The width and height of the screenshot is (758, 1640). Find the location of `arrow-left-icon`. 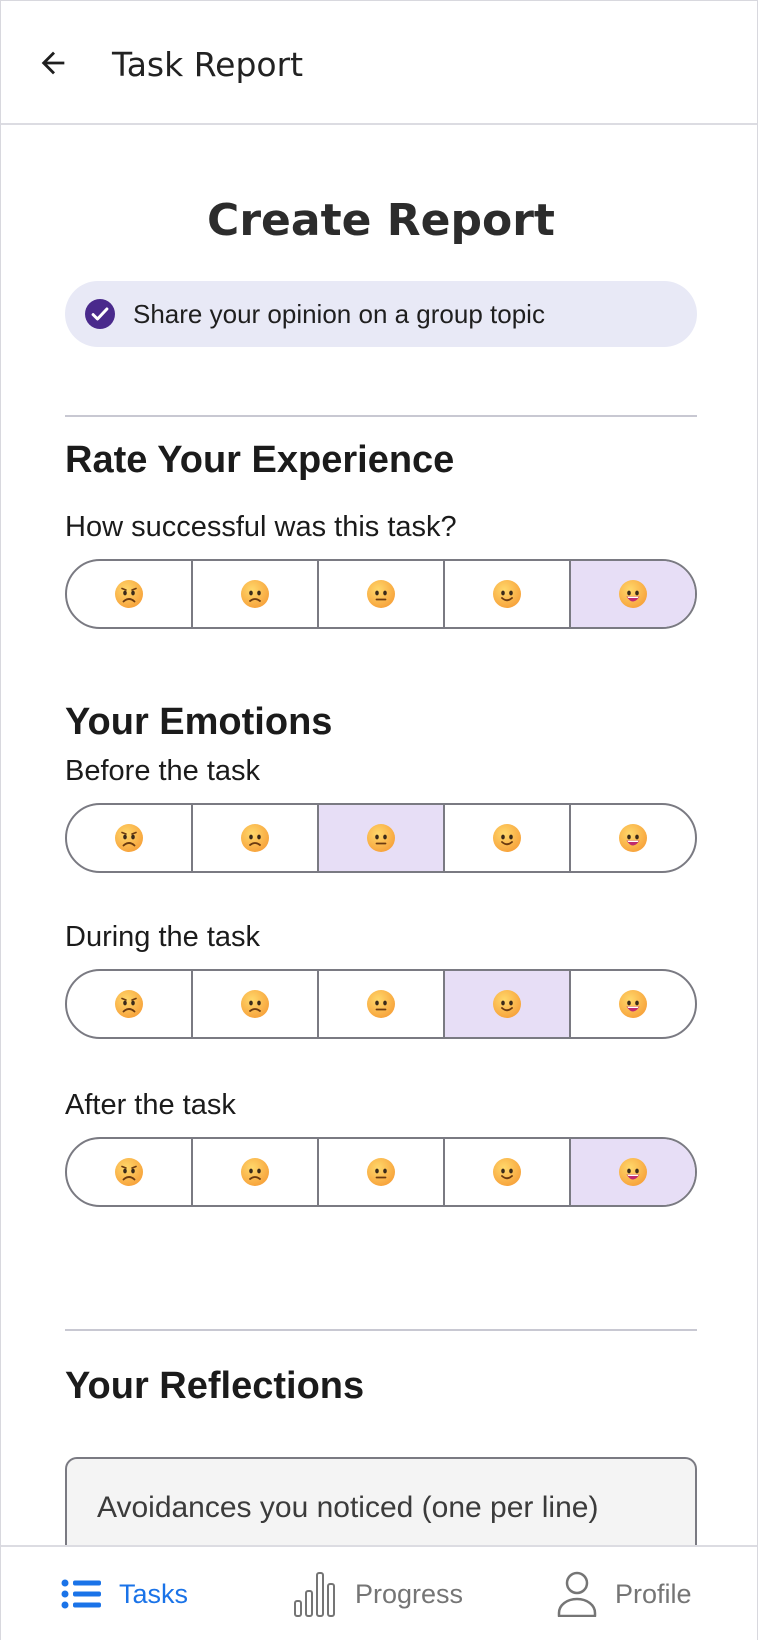

arrow-left-icon is located at coordinates (53, 63).